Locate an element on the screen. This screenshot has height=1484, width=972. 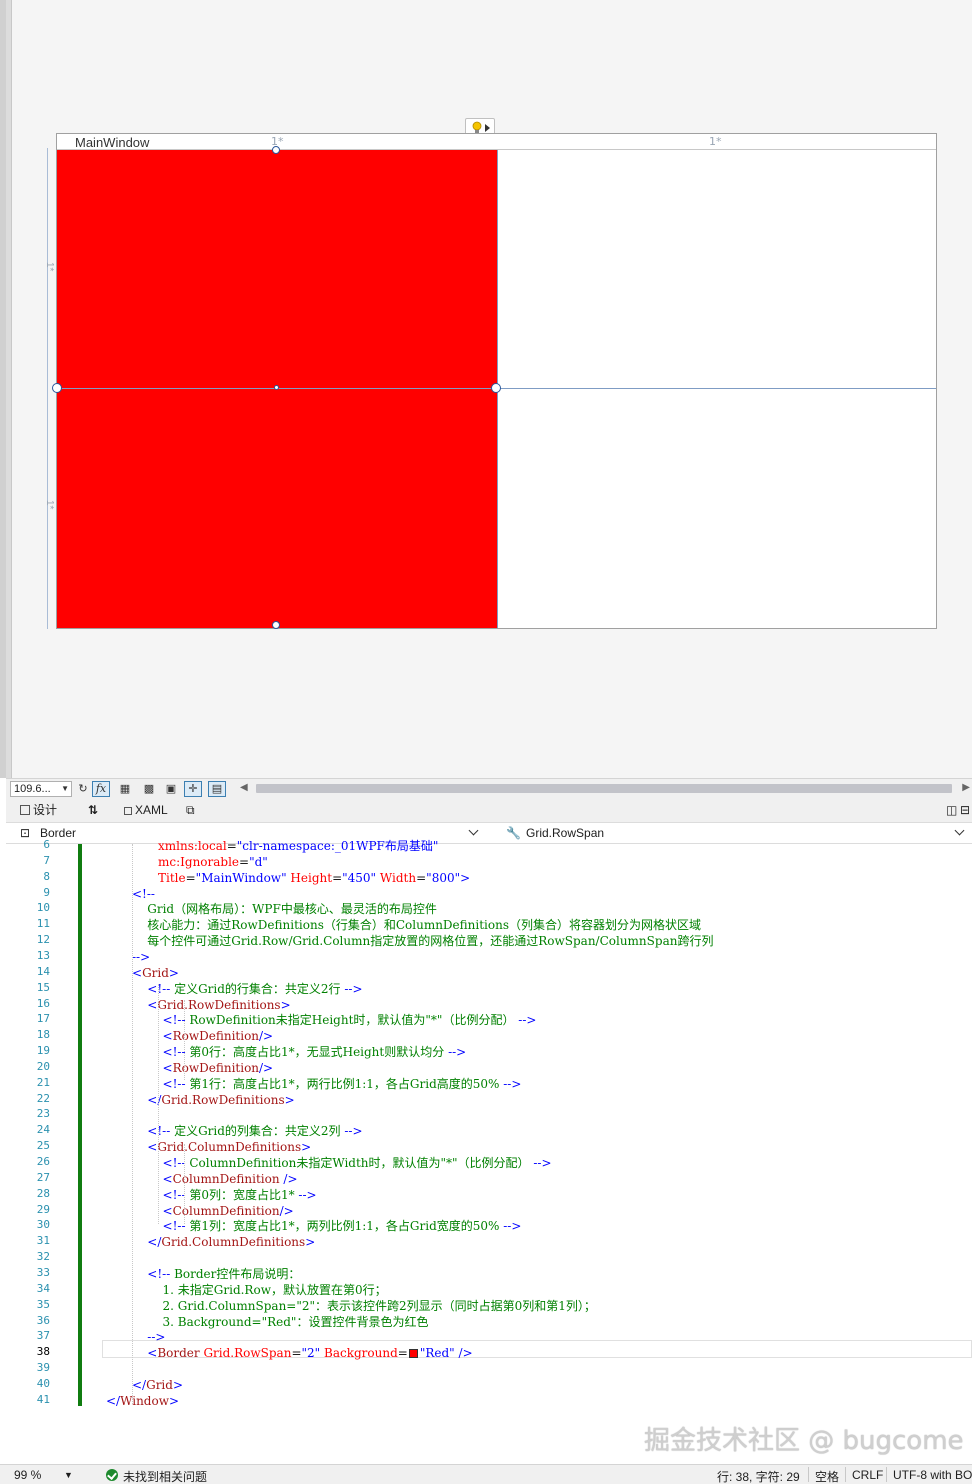
code-line: </Grid.ColumnDefinitions> is located at coordinates (223, 1242).